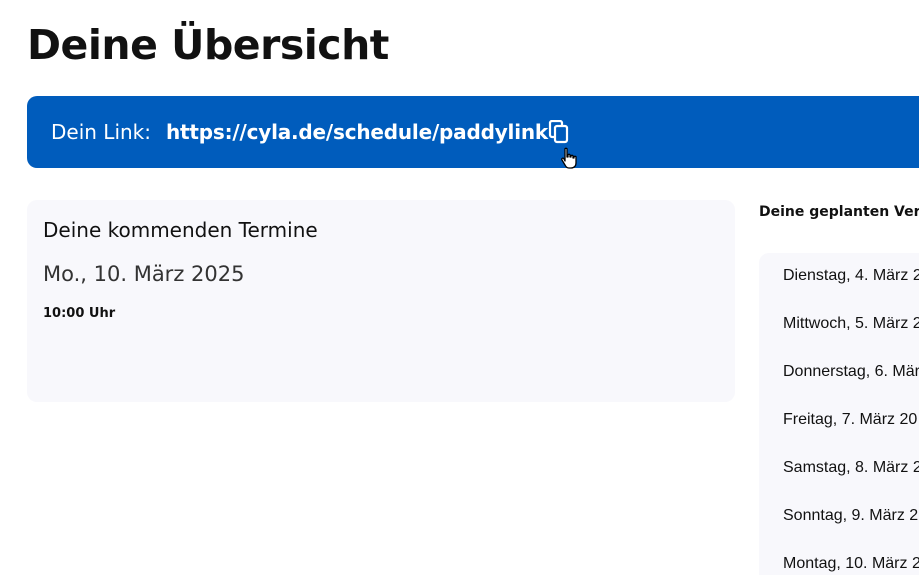 The width and height of the screenshot is (919, 575). I want to click on availability-day: Dienstag, 4. März 2, so click(851, 276).